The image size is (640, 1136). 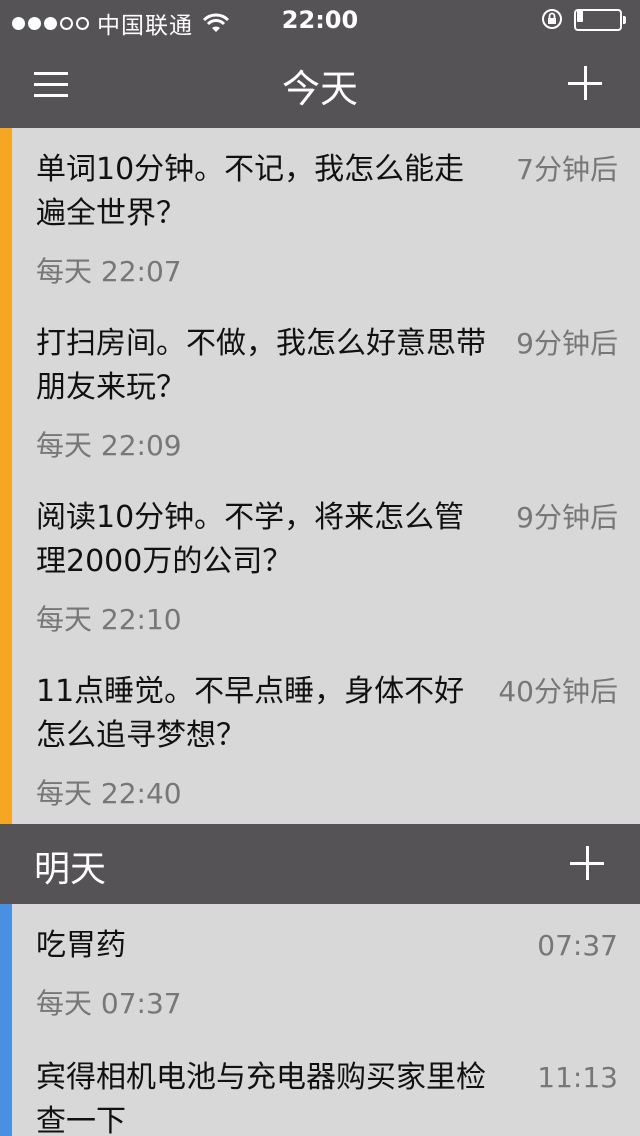 I want to click on reminder-schedule: 每天 22:10, so click(x=109, y=619).